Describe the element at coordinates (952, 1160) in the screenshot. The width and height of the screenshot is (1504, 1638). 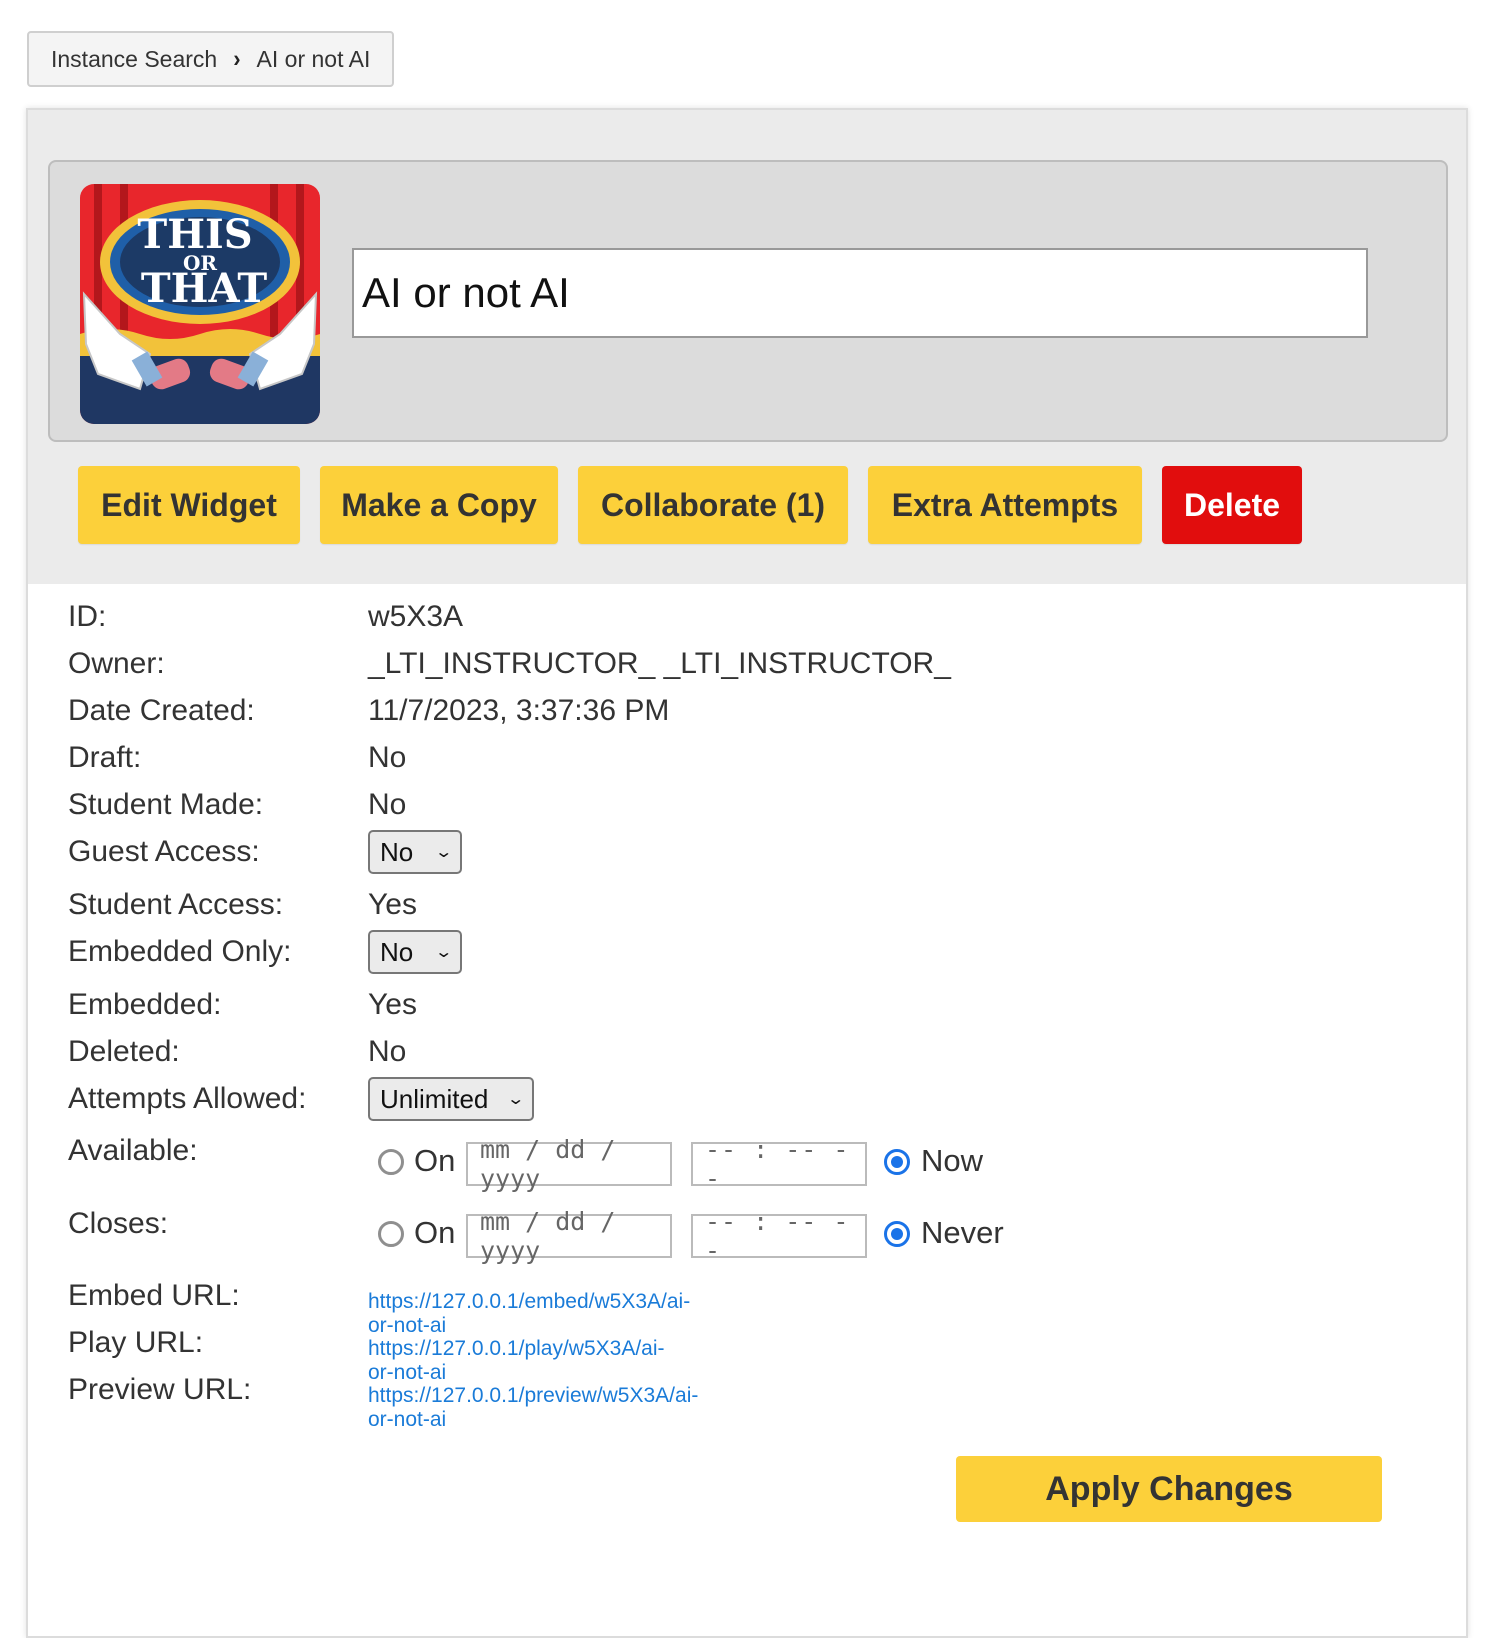
I see `available-now-label: Now` at that location.